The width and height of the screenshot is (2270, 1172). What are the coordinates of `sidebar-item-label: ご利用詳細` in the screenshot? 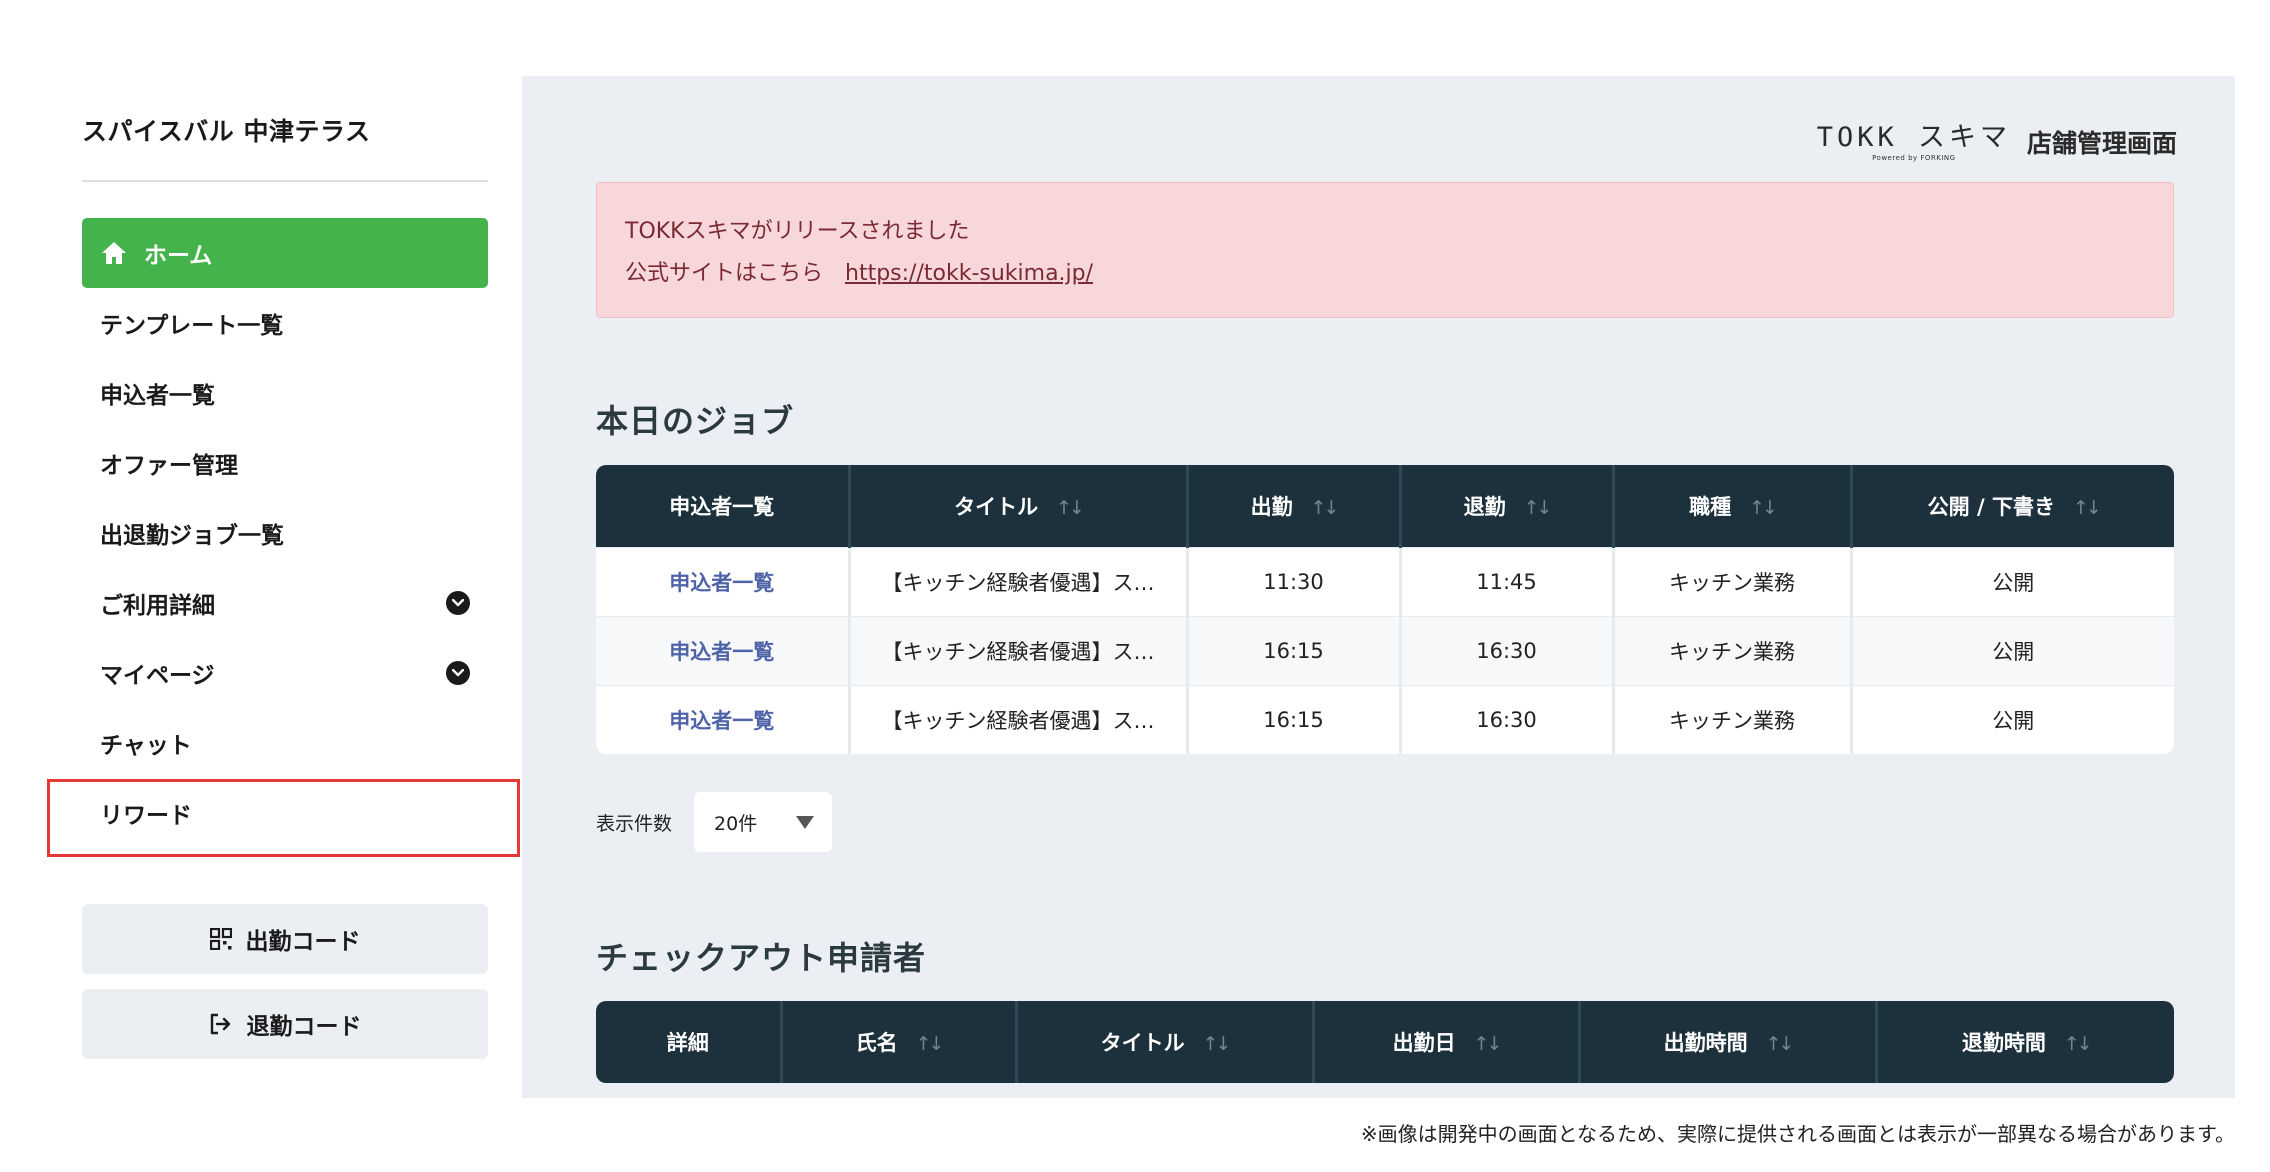 It's located at (157, 606).